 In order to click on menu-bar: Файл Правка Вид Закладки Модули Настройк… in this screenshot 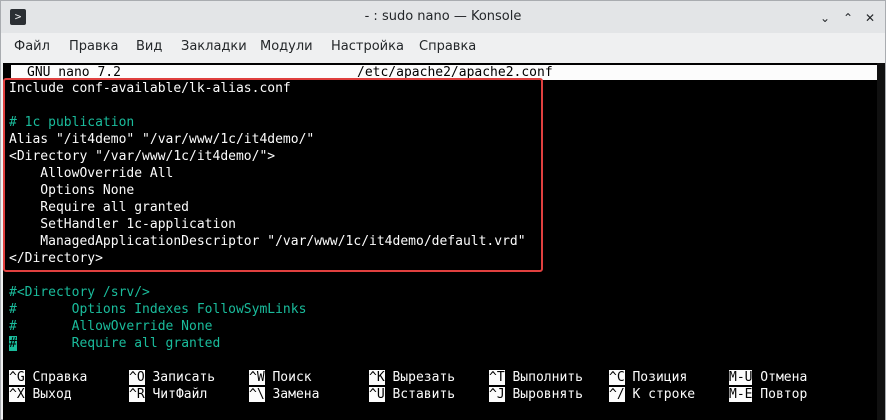, I will do `click(443, 48)`.